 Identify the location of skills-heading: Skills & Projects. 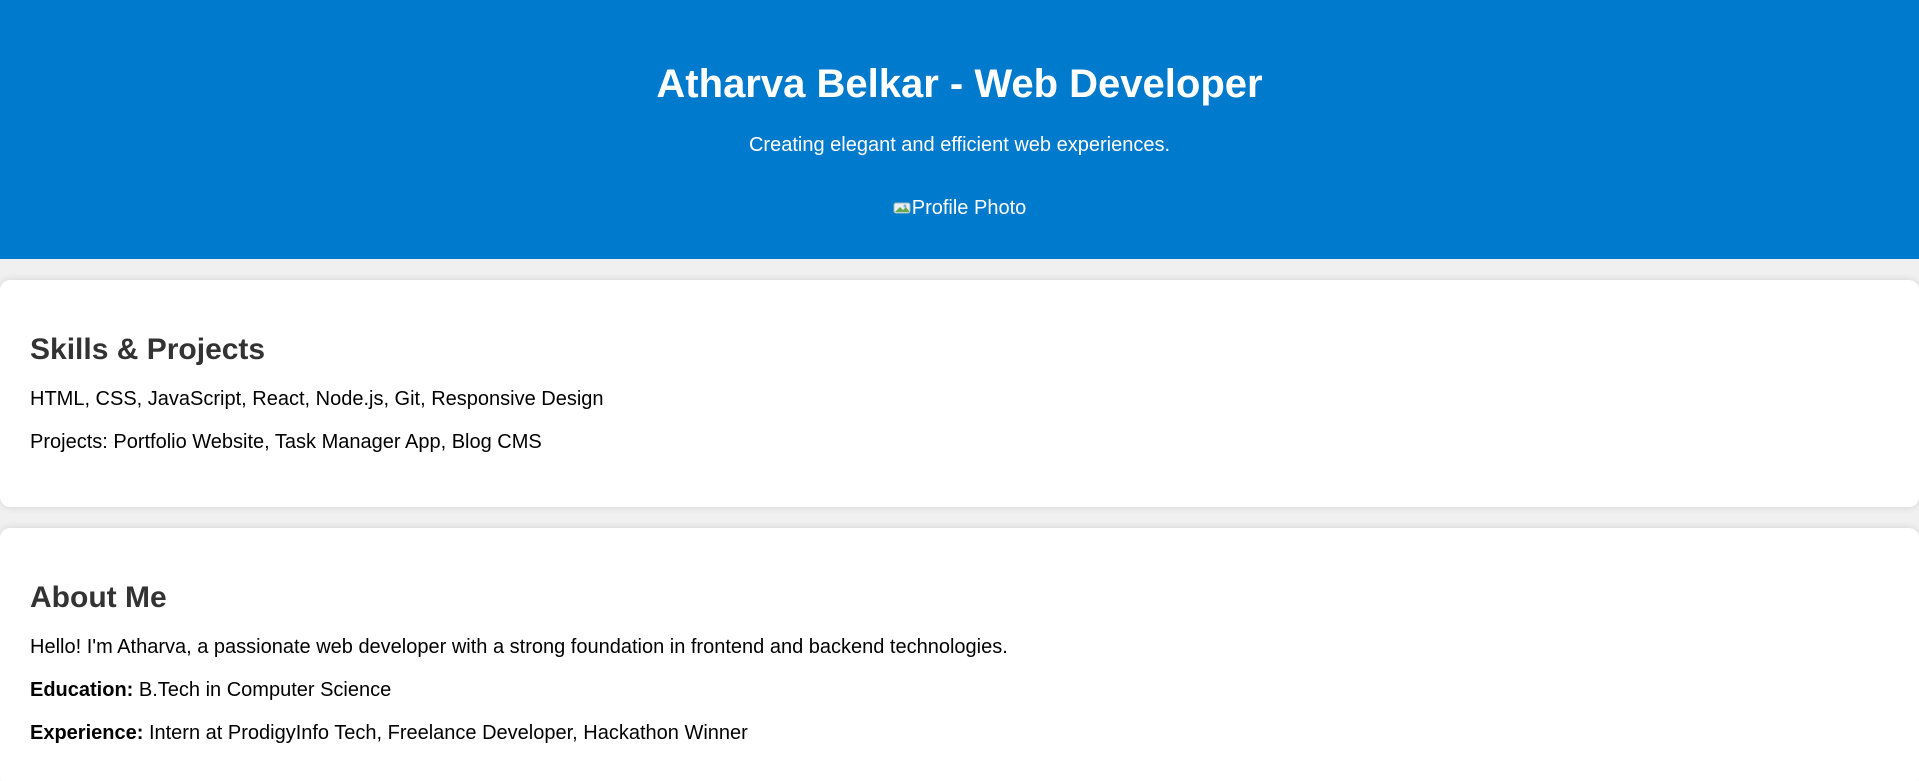
(148, 349).